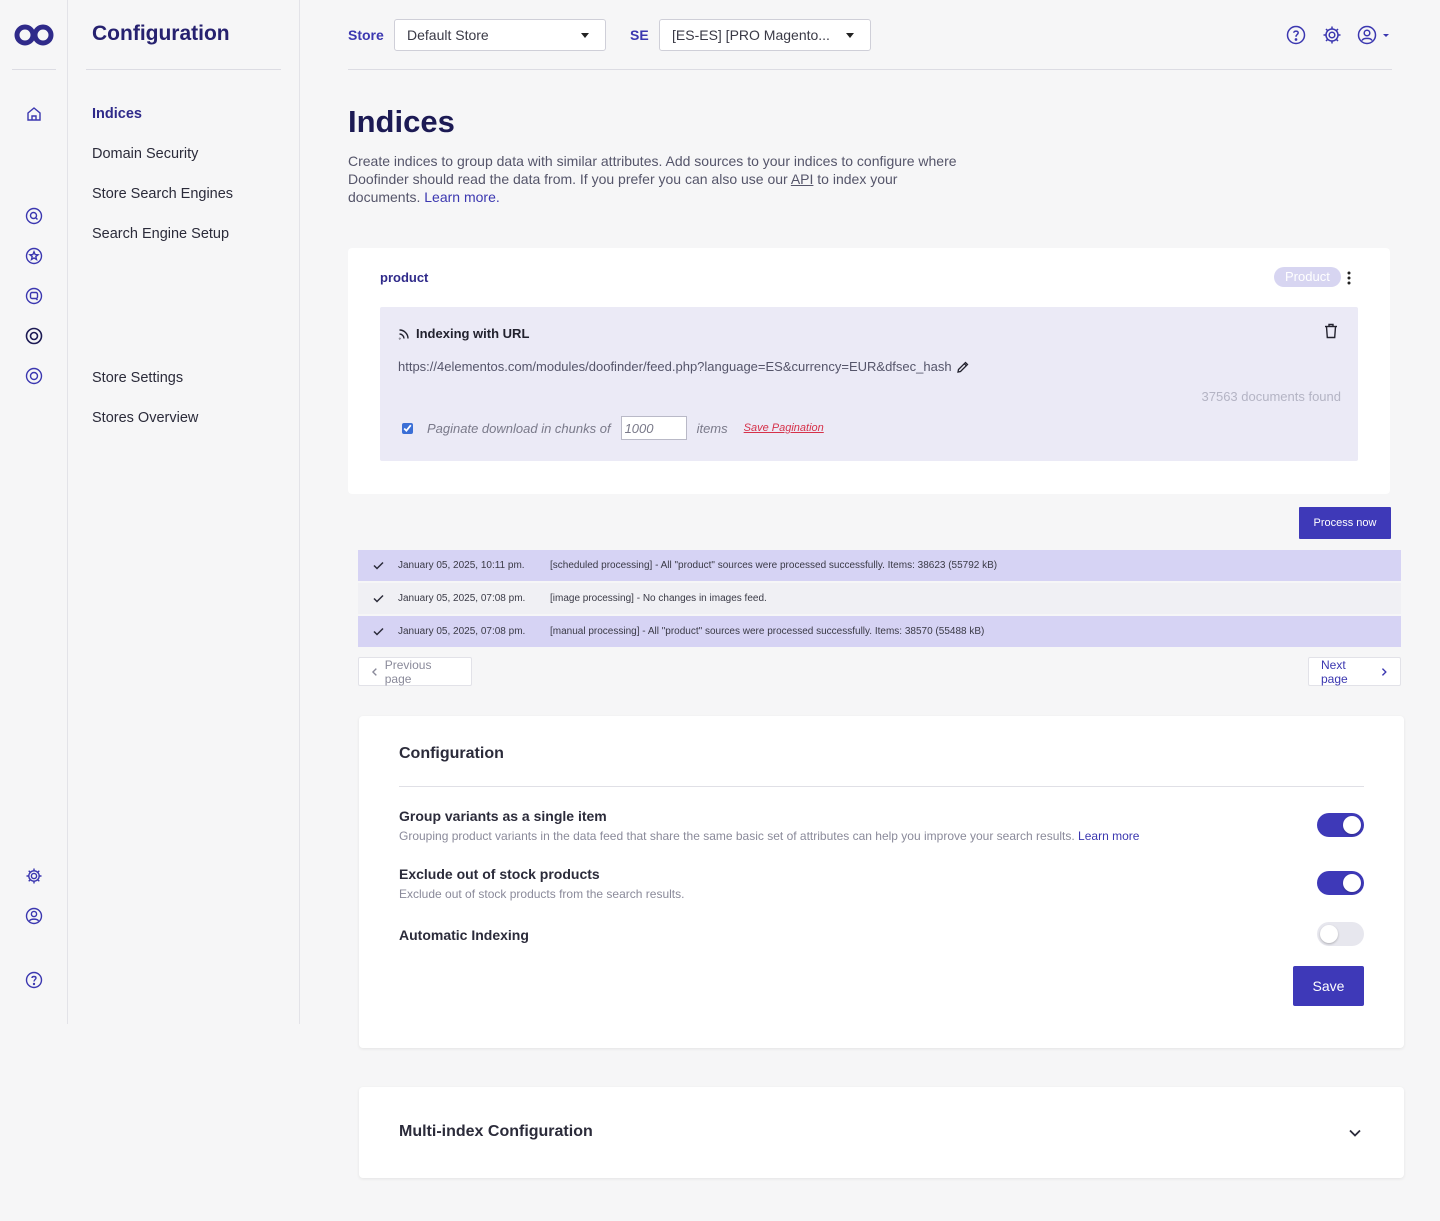 This screenshot has width=1440, height=1221. I want to click on next-page-button: Next page, so click(1354, 671).